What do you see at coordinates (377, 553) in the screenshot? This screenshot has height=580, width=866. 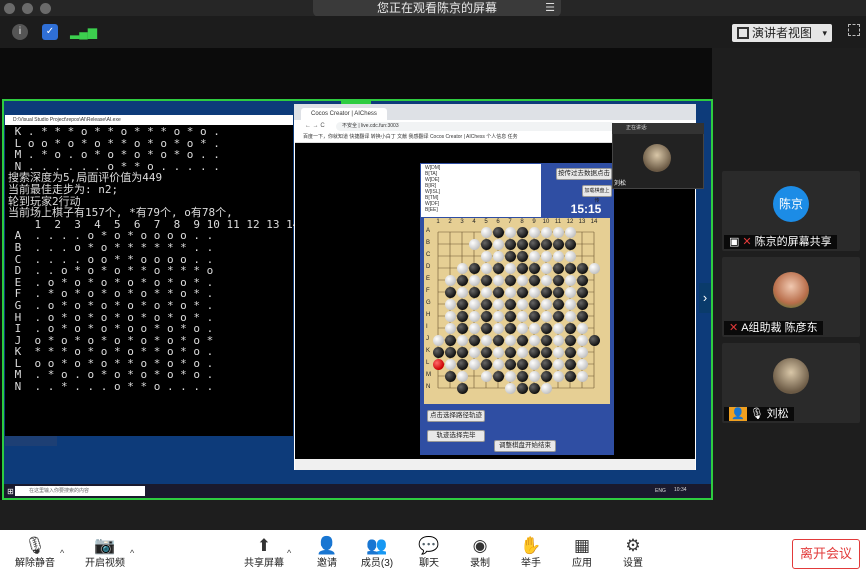 I see `members-button: 👥 成员(3)` at bounding box center [377, 553].